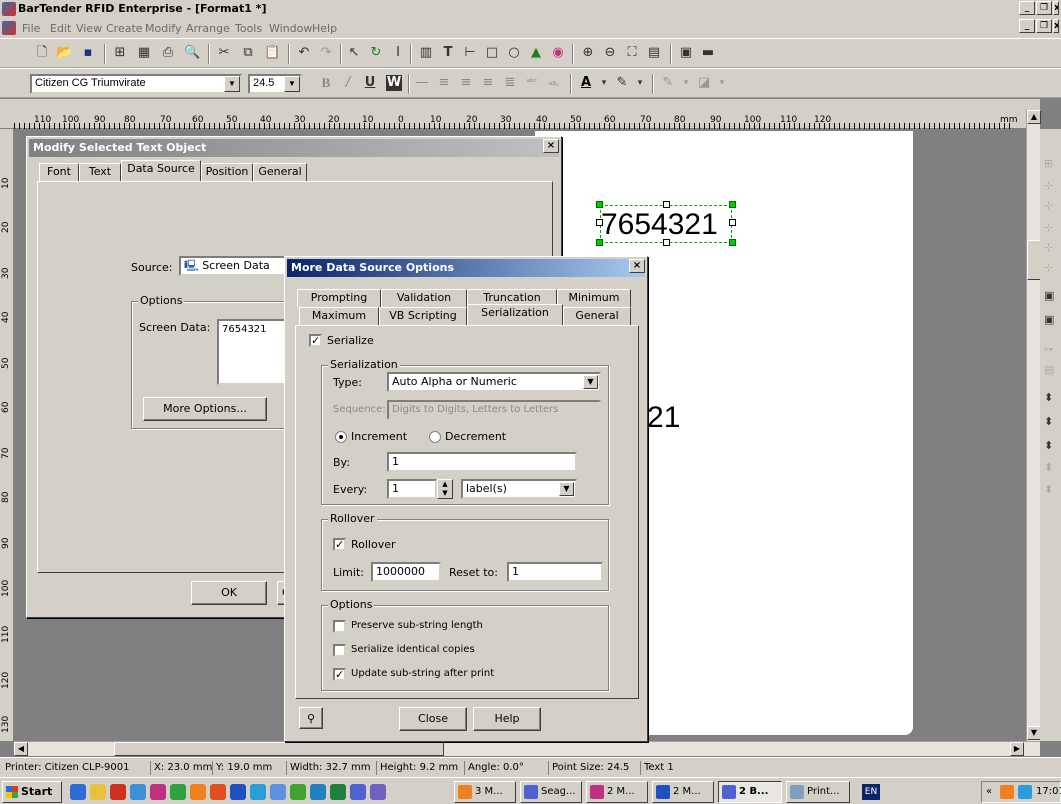 The height and width of the screenshot is (804, 1061). I want to click on underline-button: U, so click(370, 83).